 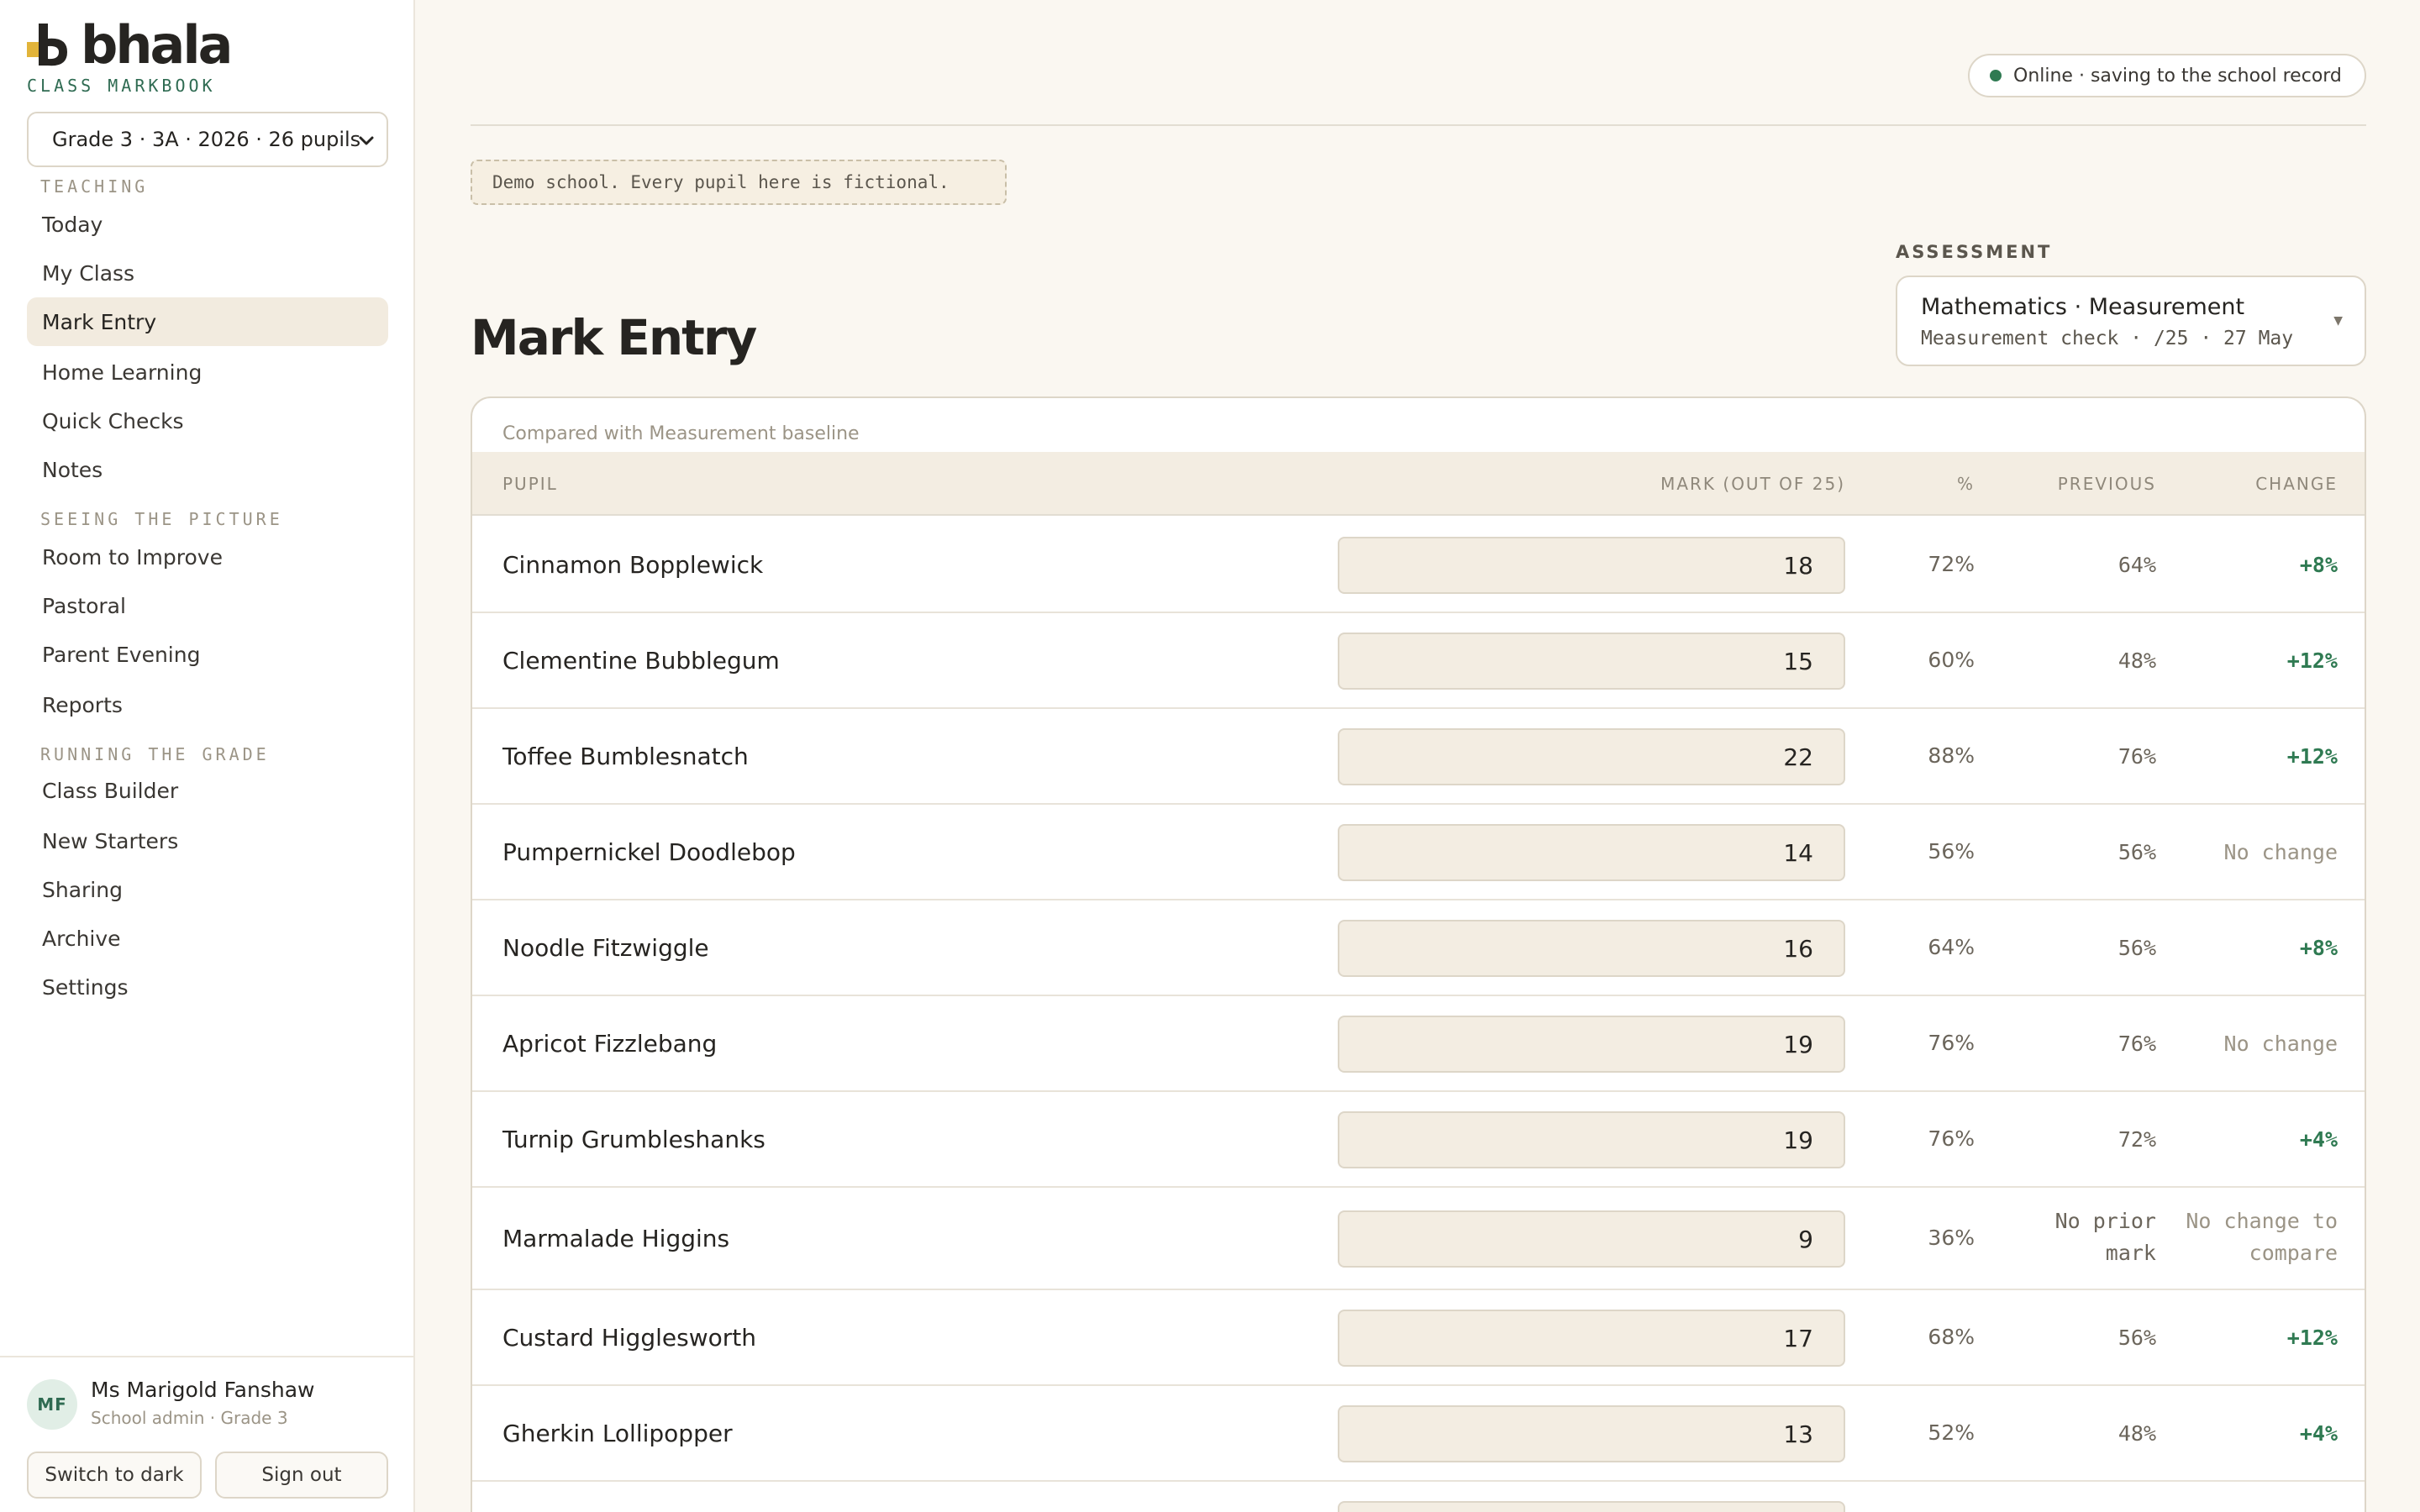 I want to click on mark-input: 17, so click(x=1591, y=1338).